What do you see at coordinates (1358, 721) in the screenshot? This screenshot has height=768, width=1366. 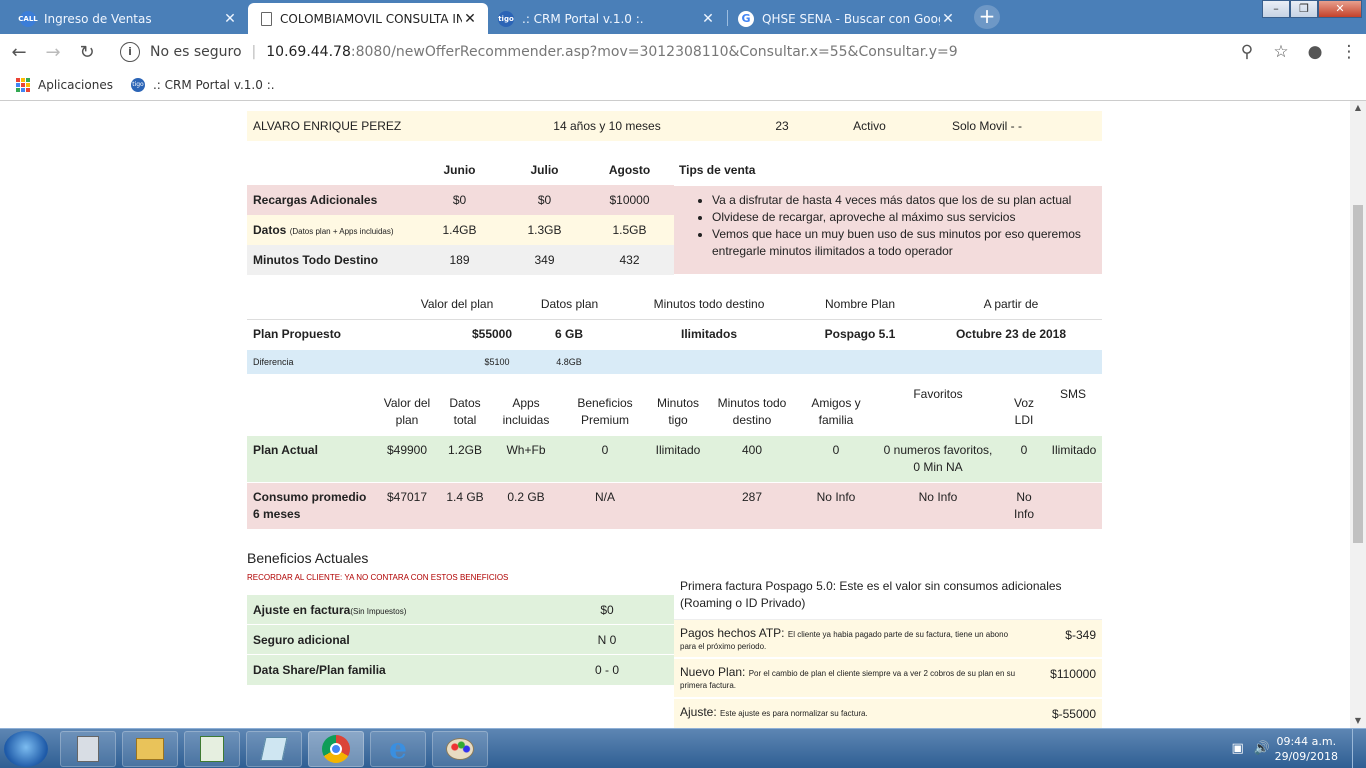 I see `scroll-down-icon: ▼` at bounding box center [1358, 721].